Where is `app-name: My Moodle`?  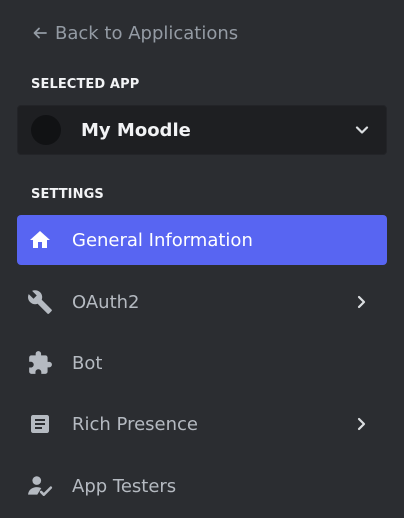
app-name: My Moodle is located at coordinates (136, 130).